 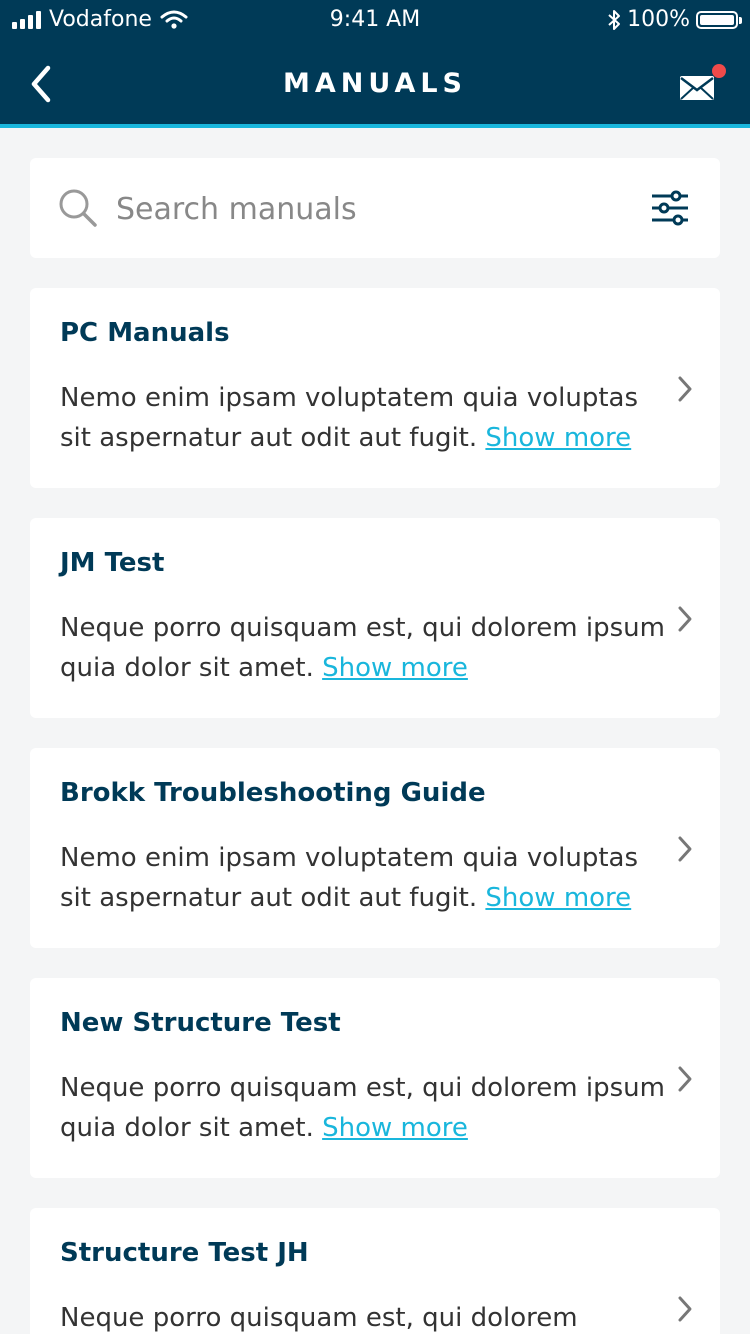 I want to click on mail-button, so click(x=703, y=85).